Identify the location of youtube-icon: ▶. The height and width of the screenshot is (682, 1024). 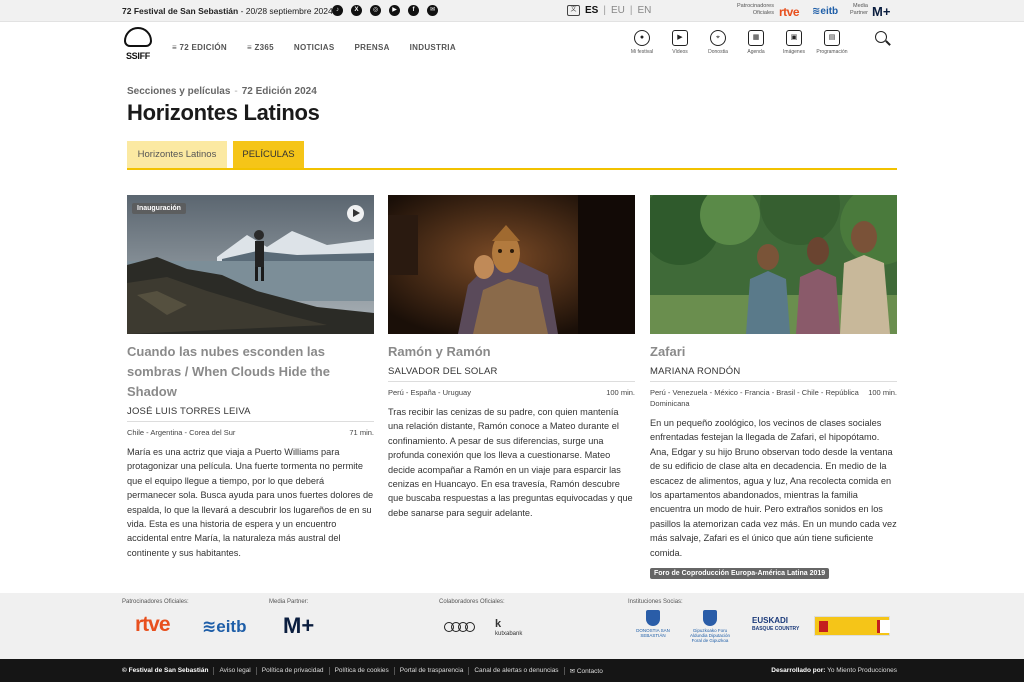
(394, 10).